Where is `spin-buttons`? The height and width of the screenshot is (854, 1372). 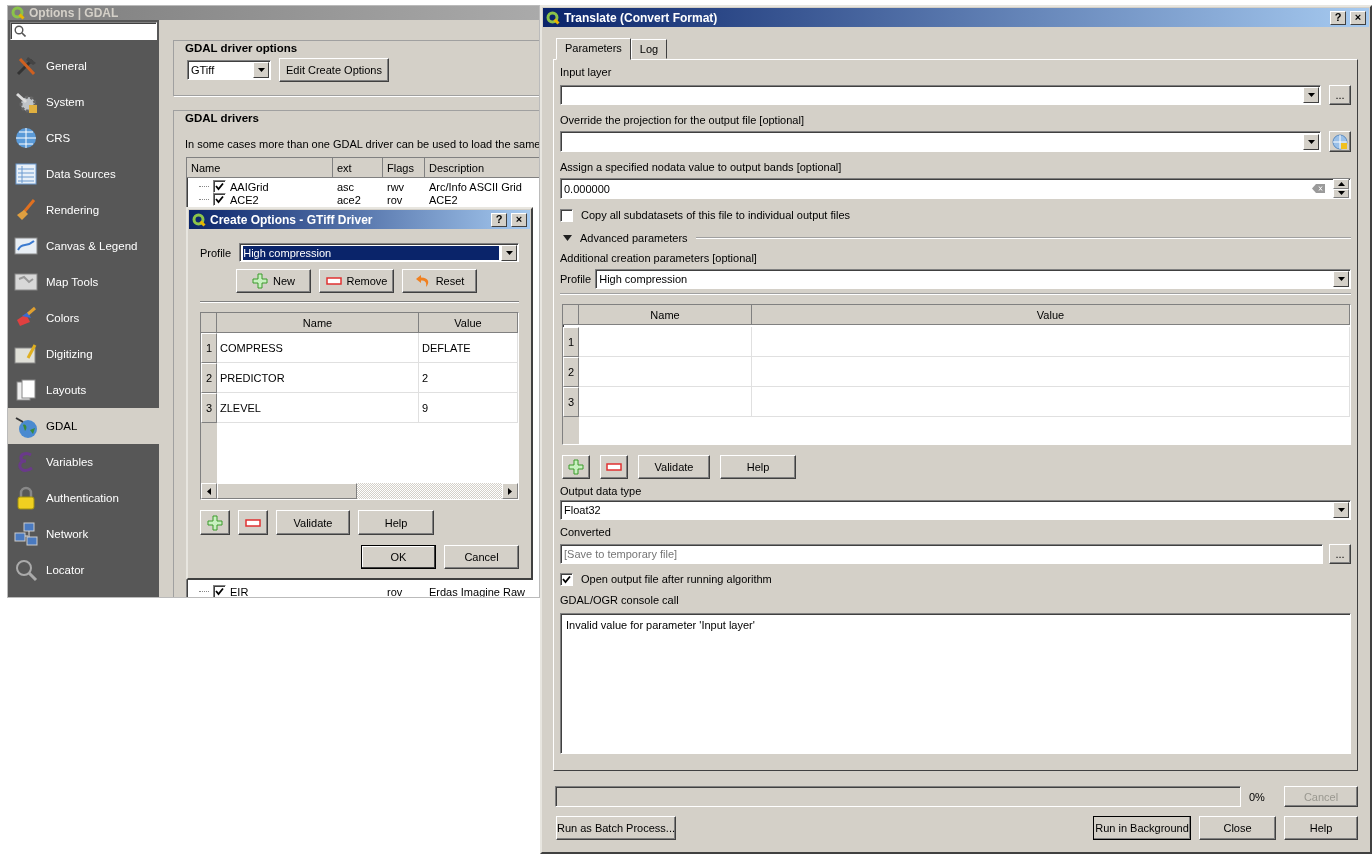 spin-buttons is located at coordinates (1341, 188).